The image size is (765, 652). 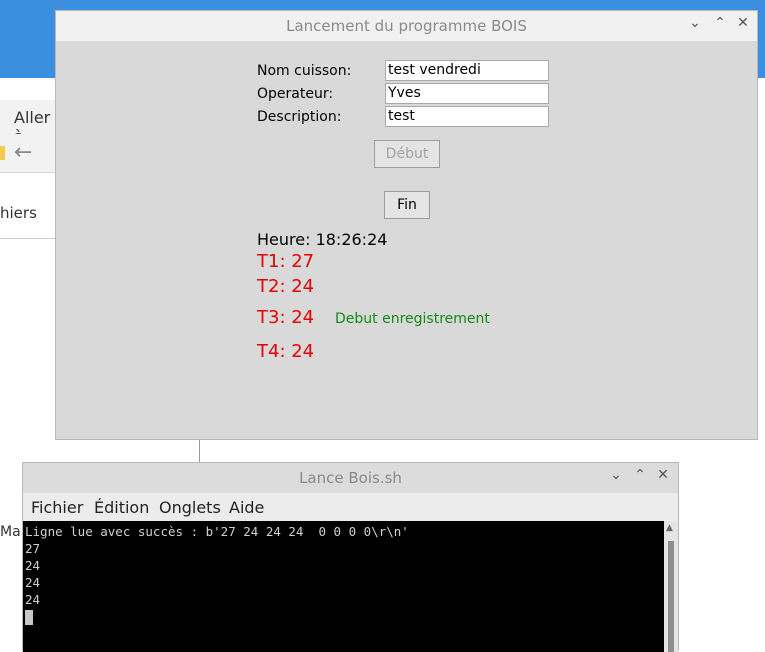 I want to click on scroll-up-icon: ▲, so click(x=669, y=528).